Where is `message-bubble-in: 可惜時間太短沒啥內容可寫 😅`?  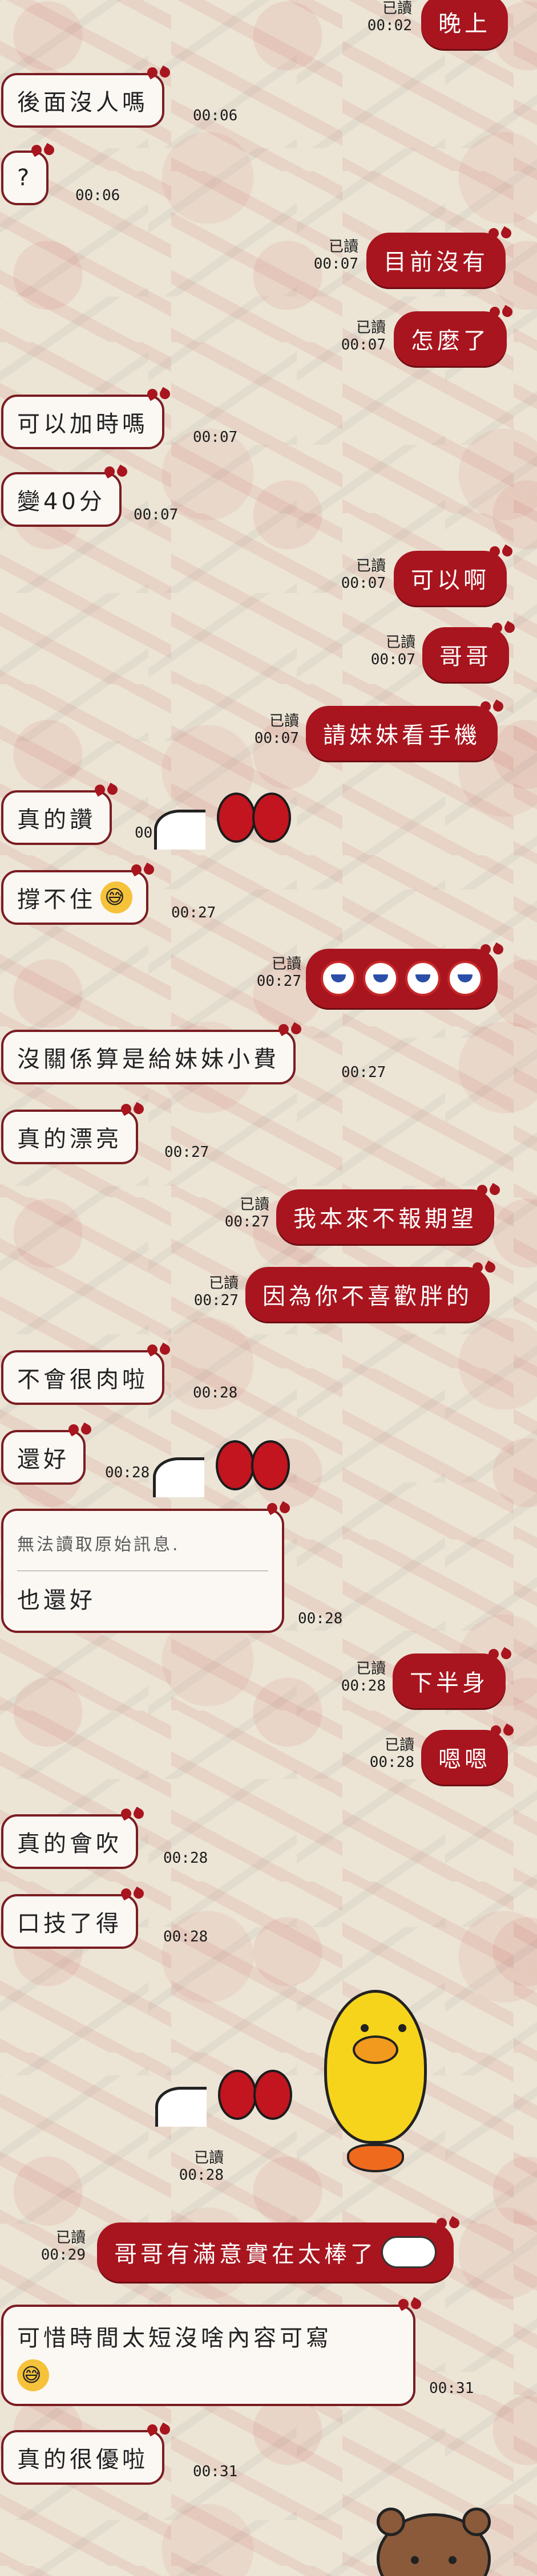
message-bubble-in: 可惜時間太短沒啥內容可寫 😅 is located at coordinates (208, 2355).